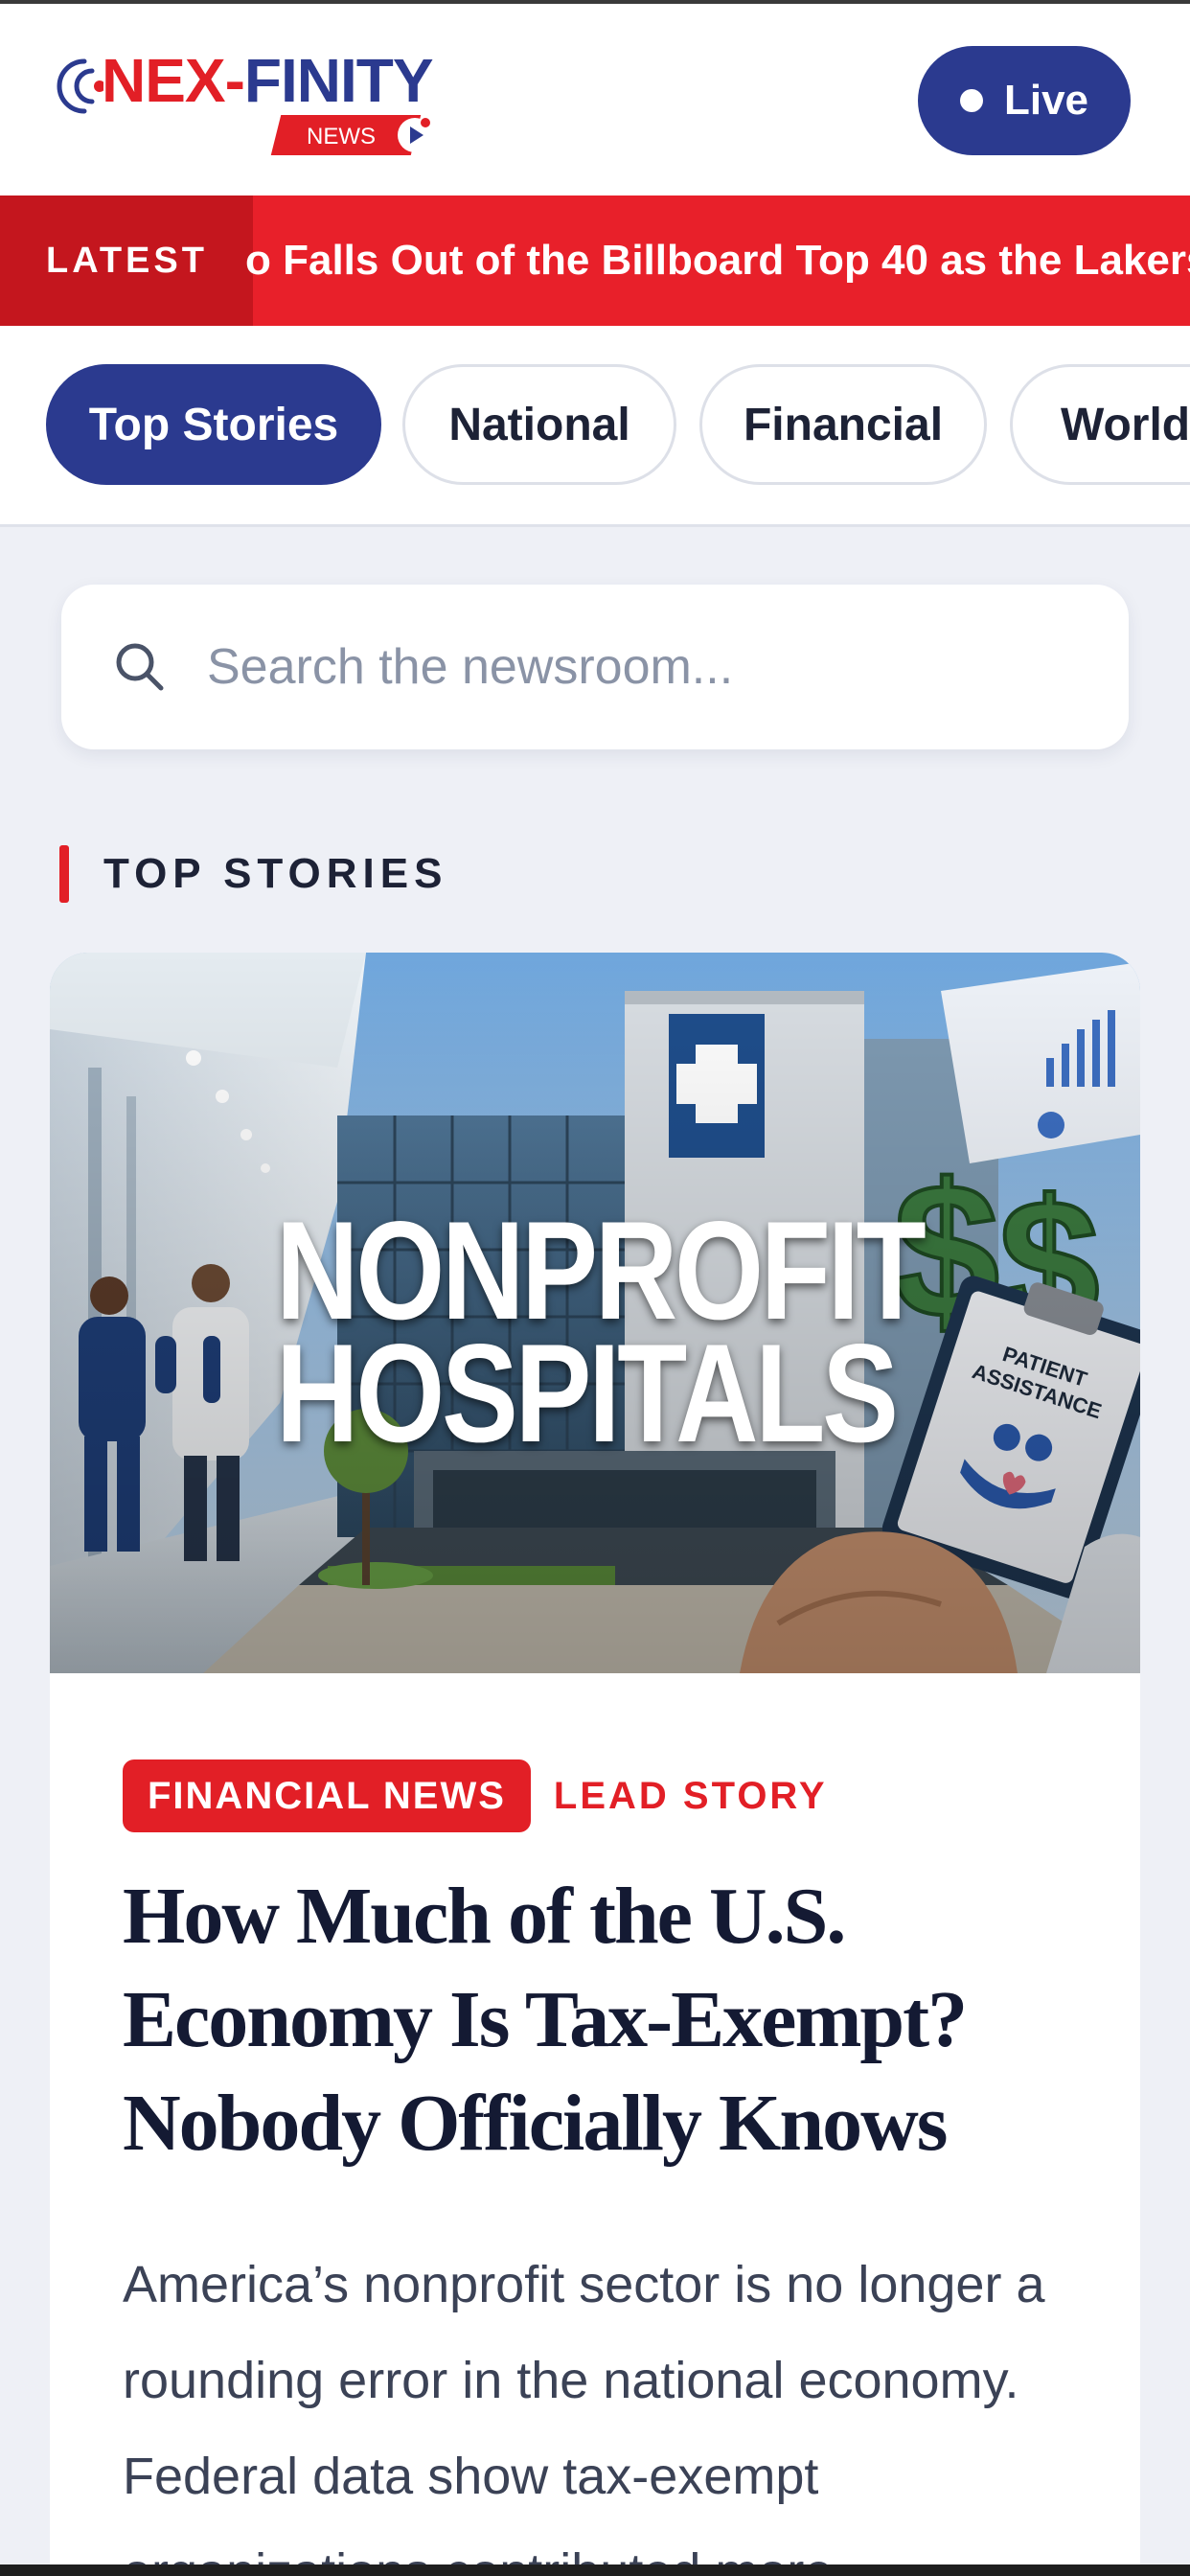 This screenshot has width=1190, height=2576. I want to click on story-tags: FINANCIAL NEWS LEAD STORY, so click(476, 1796).